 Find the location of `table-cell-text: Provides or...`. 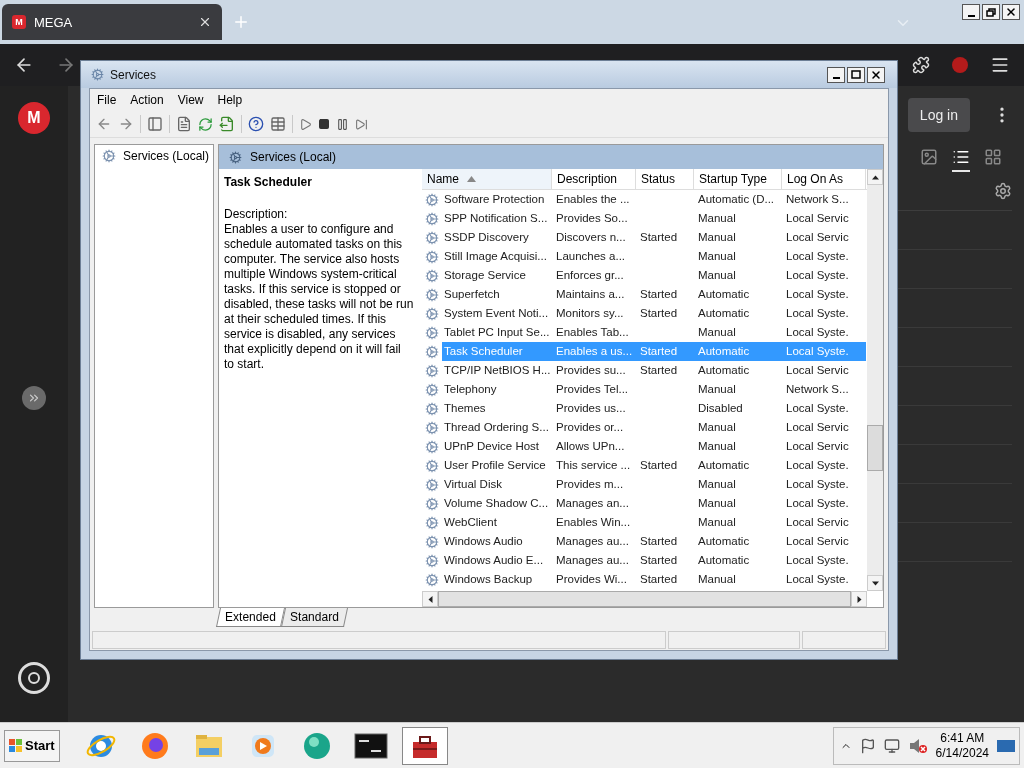

table-cell-text: Provides or... is located at coordinates (590, 427).